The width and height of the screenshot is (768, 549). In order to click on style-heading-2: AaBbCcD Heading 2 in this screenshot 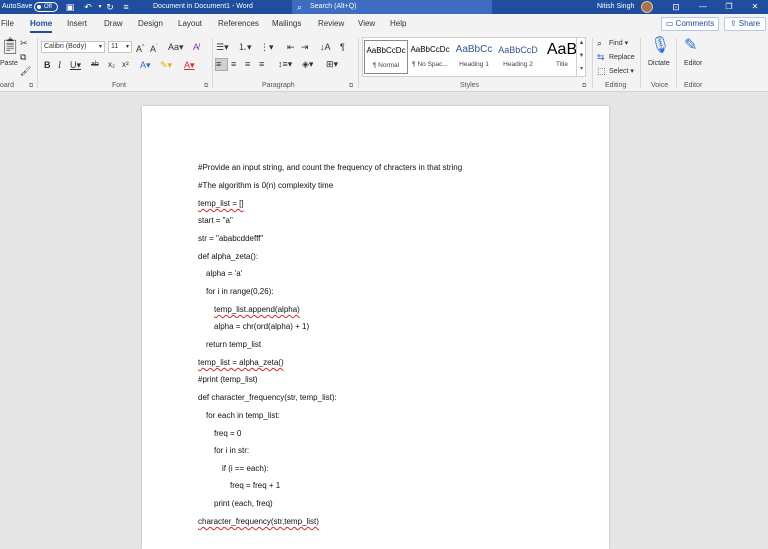, I will do `click(518, 57)`.